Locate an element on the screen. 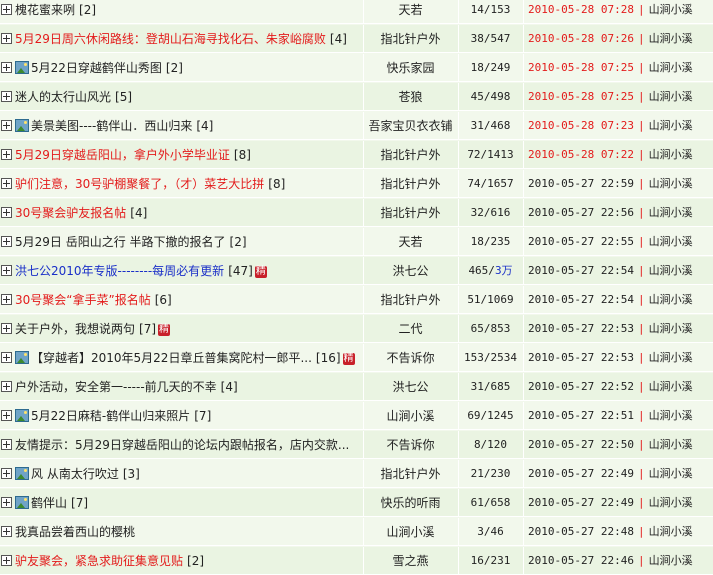  thread-title-link: 洪七公2010年专版--------每周必有更新 is located at coordinates (119, 271).